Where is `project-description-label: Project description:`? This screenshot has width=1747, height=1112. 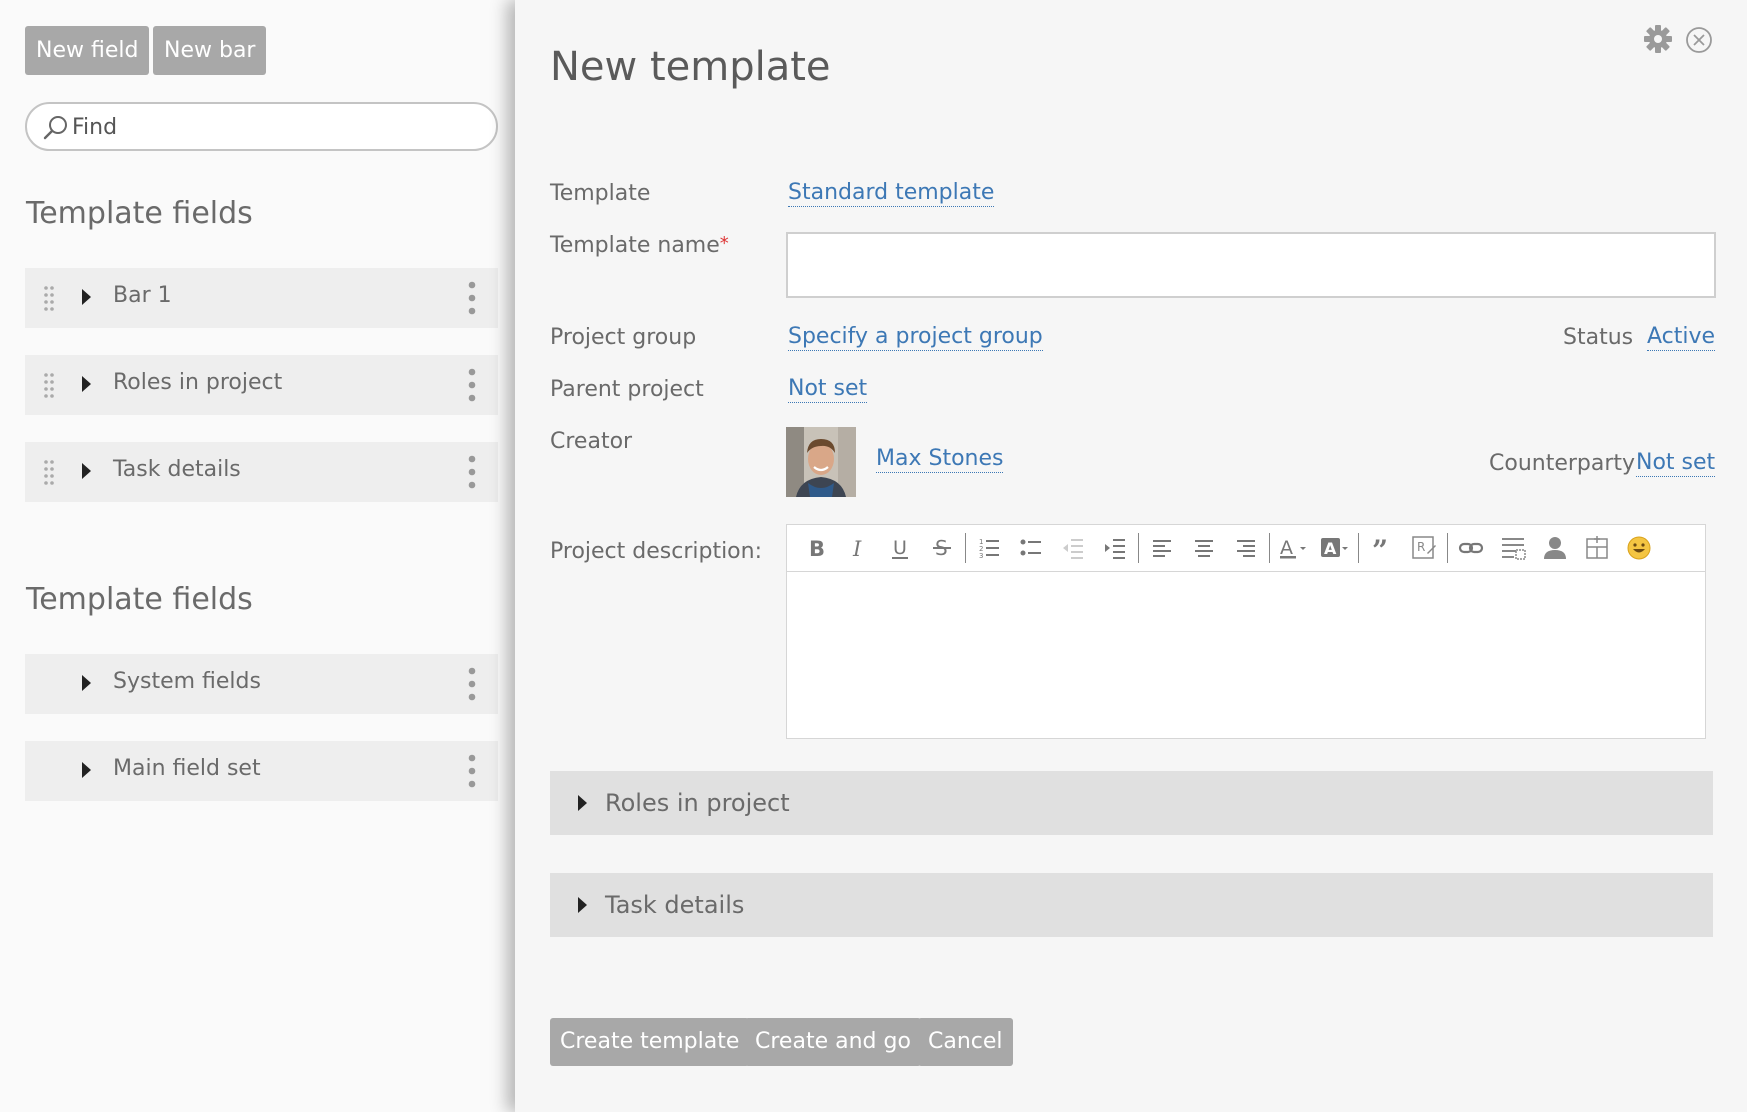
project-description-label: Project description: is located at coordinates (656, 551).